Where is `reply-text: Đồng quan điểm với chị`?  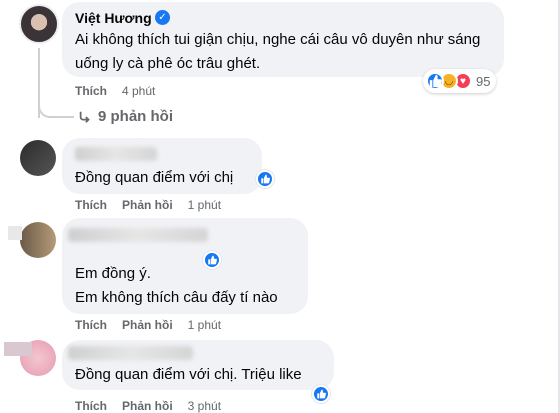
reply-text: Đồng quan điểm với chị is located at coordinates (154, 177).